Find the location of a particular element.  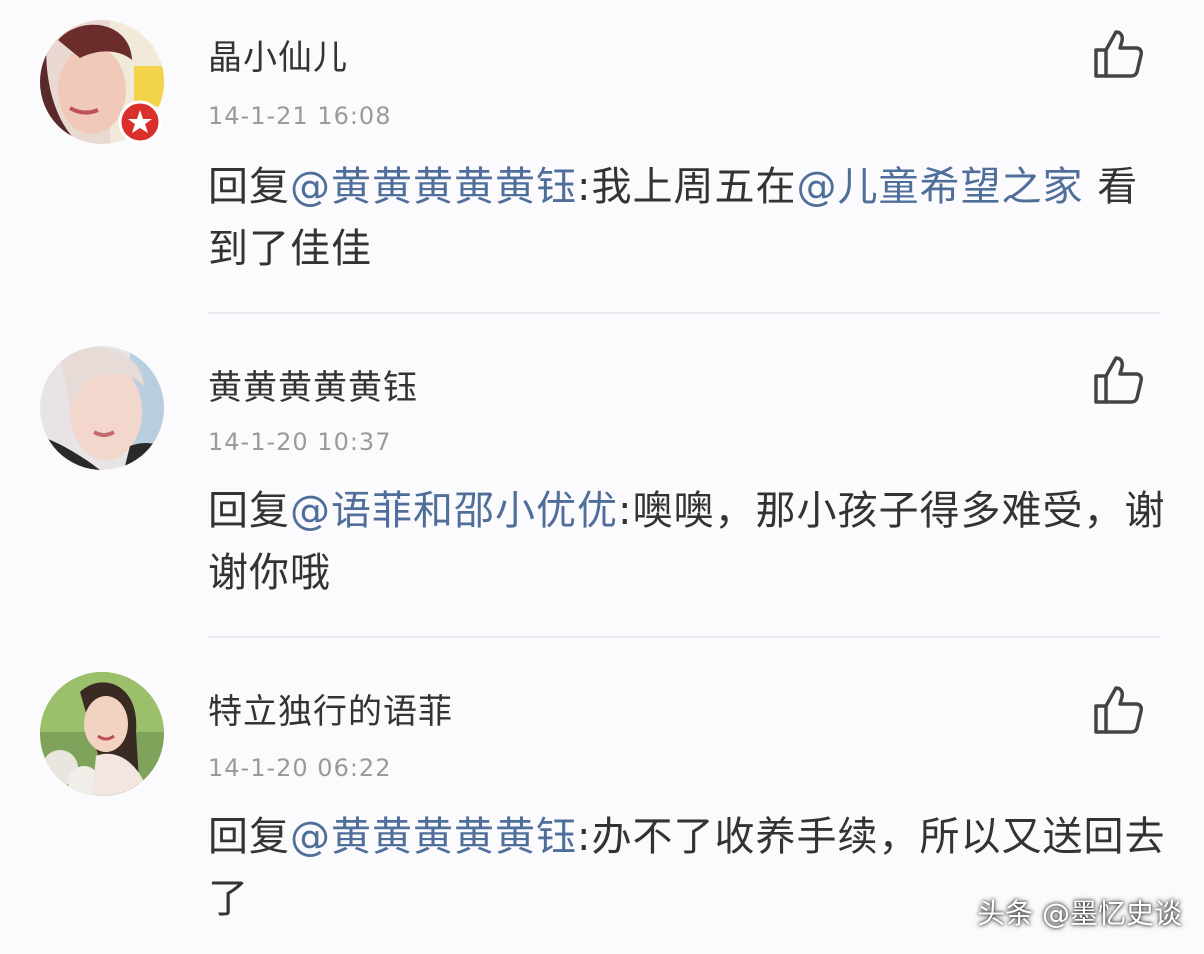

comment-text: 回复@黄黄黄黄黄钰:我上周五在@儿童希望之家 看到了佳佳 is located at coordinates (688, 218).